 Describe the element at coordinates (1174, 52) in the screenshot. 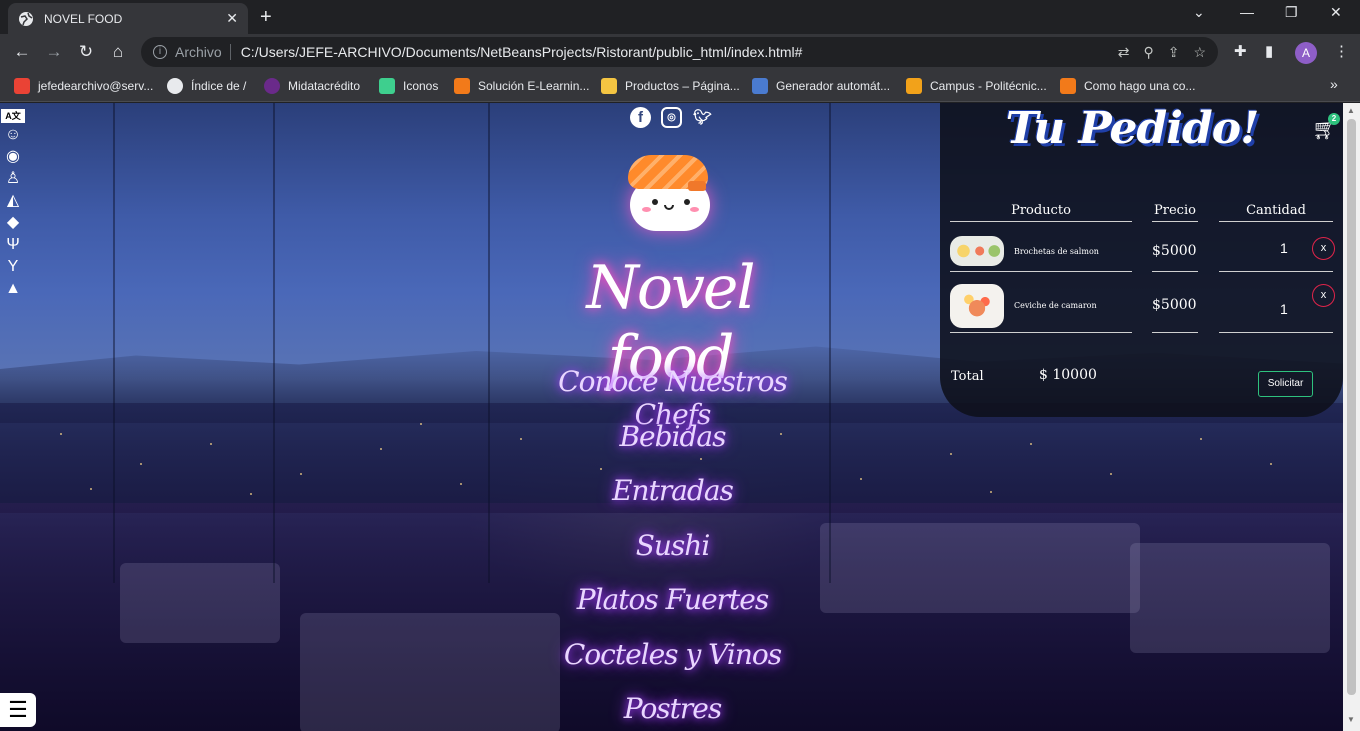

I see `share-icon: ⇪` at that location.